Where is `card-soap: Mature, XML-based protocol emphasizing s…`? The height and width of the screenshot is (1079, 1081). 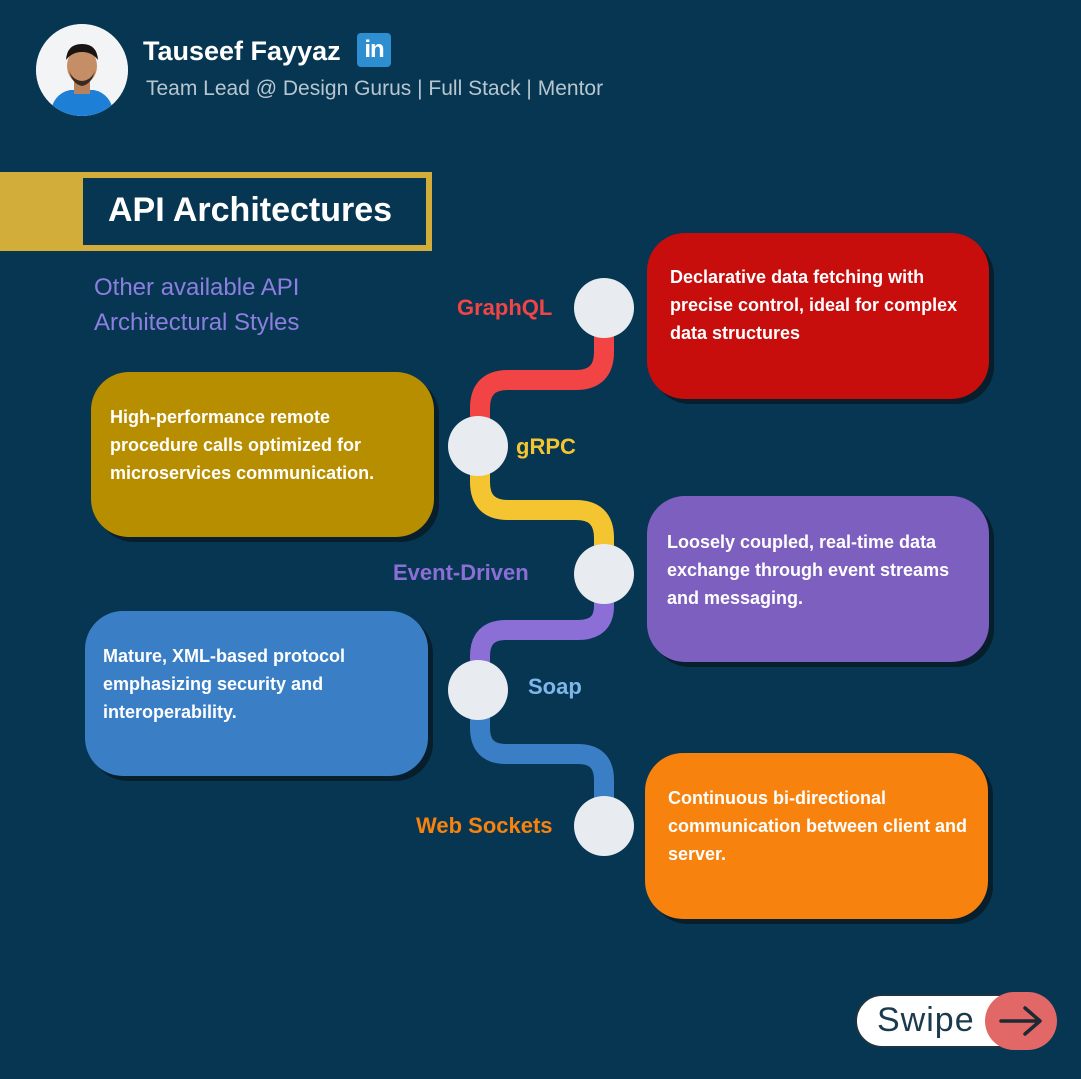
card-soap: Mature, XML-based protocol emphasizing s… is located at coordinates (256, 693).